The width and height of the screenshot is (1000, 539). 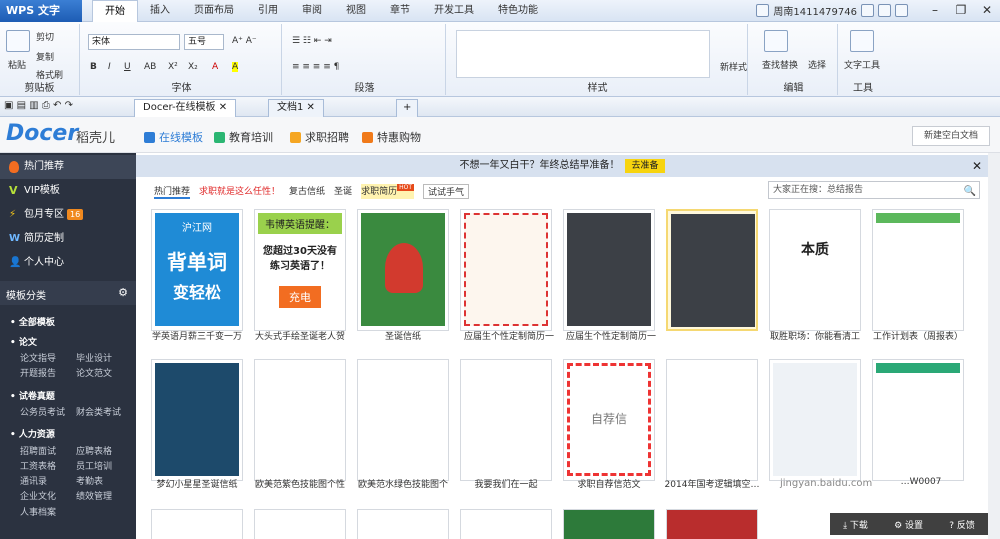 I want to click on find-replace-button: 查找替换, so click(x=780, y=64).